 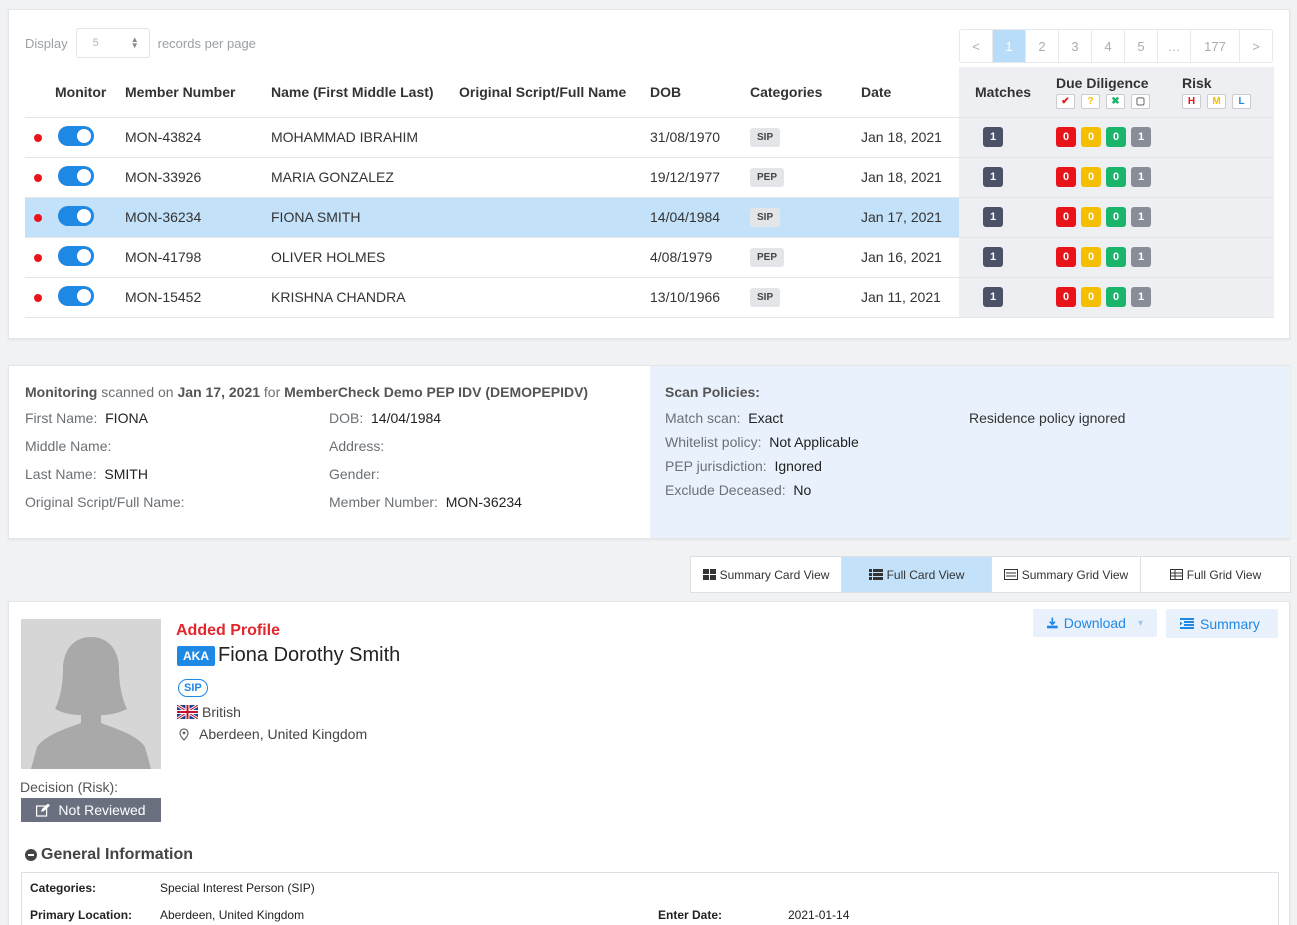 What do you see at coordinates (1140, 101) in the screenshot?
I see `not-reviewed-square-icon: ▢` at bounding box center [1140, 101].